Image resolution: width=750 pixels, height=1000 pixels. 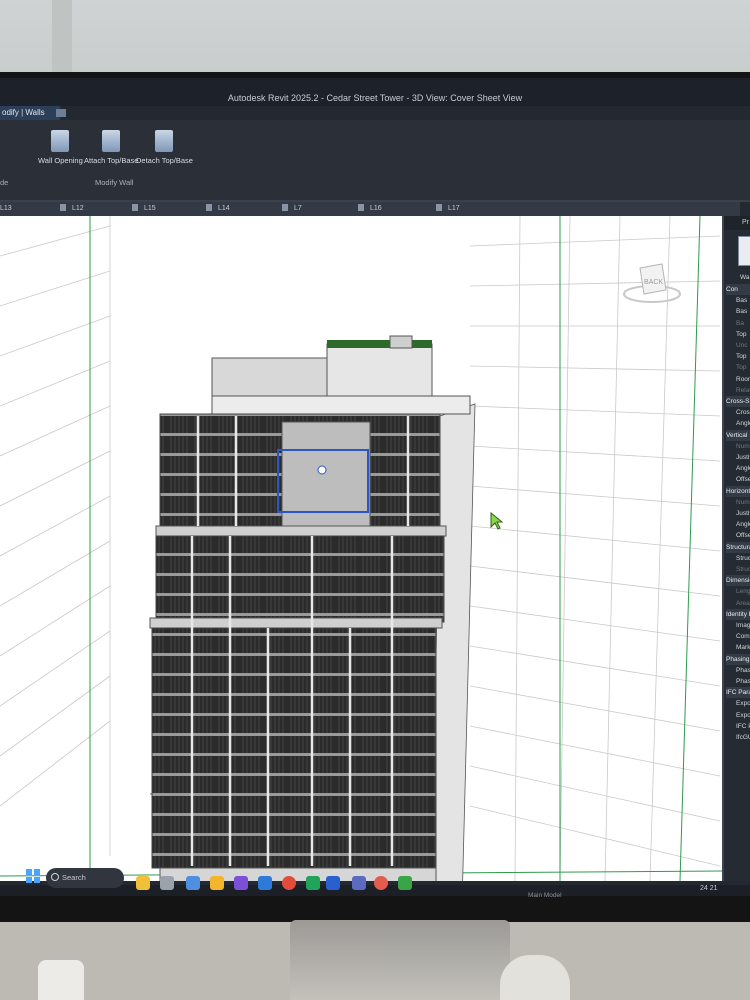 I want to click on view-tabs: L13 L12 L15 L14 L7 L16 L17, so click(x=370, y=209).